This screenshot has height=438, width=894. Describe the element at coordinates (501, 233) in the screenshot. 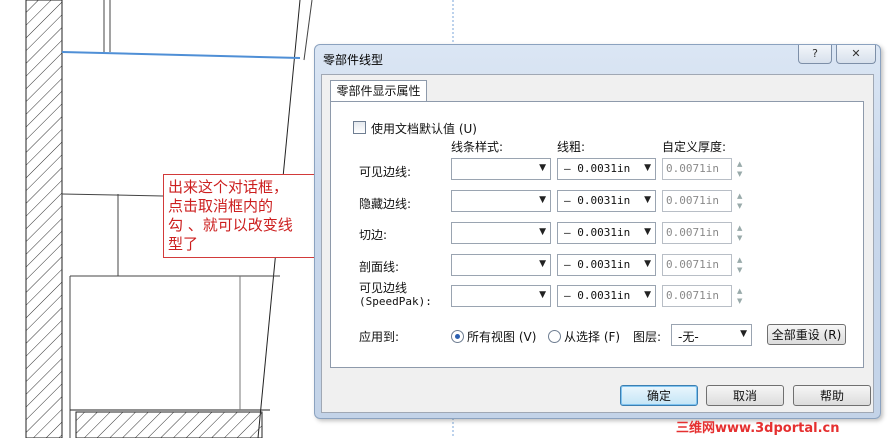

I see `line-style-select-tangent-edges: ▼` at that location.